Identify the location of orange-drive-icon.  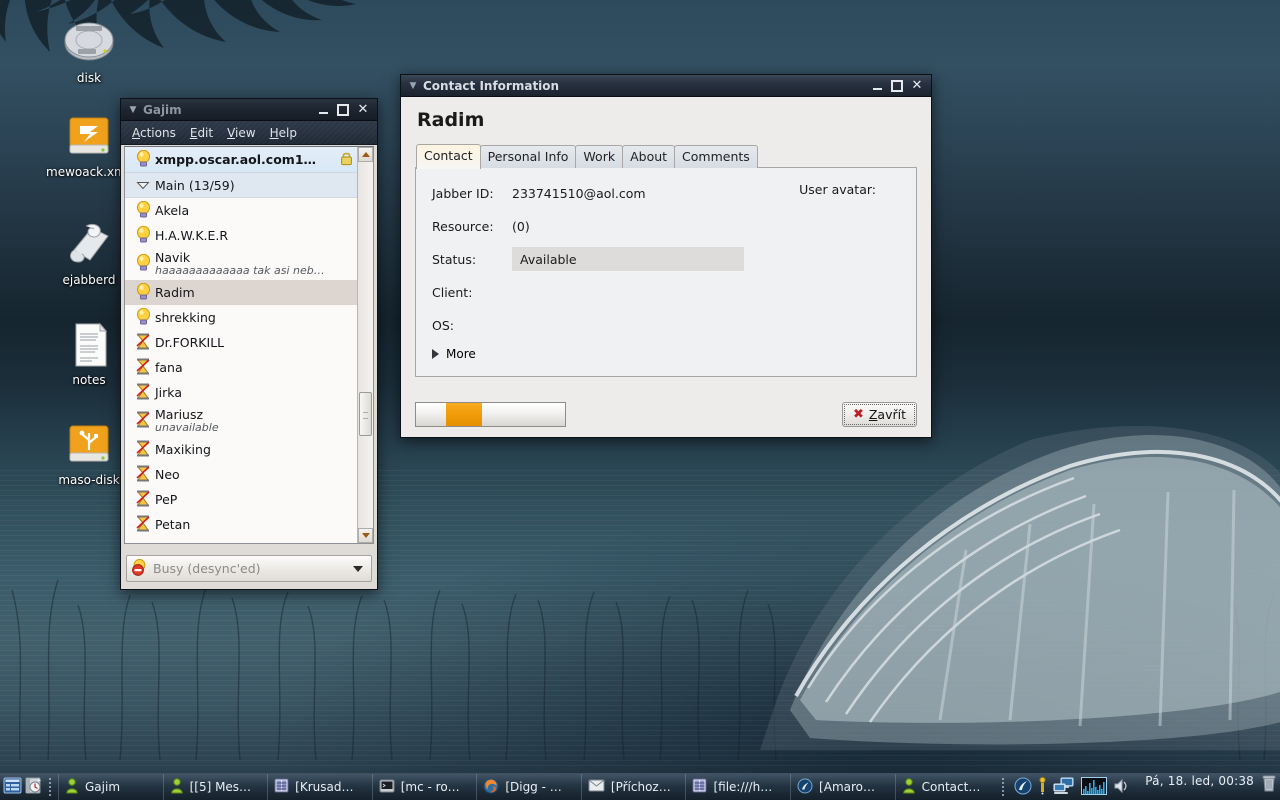
(89, 135).